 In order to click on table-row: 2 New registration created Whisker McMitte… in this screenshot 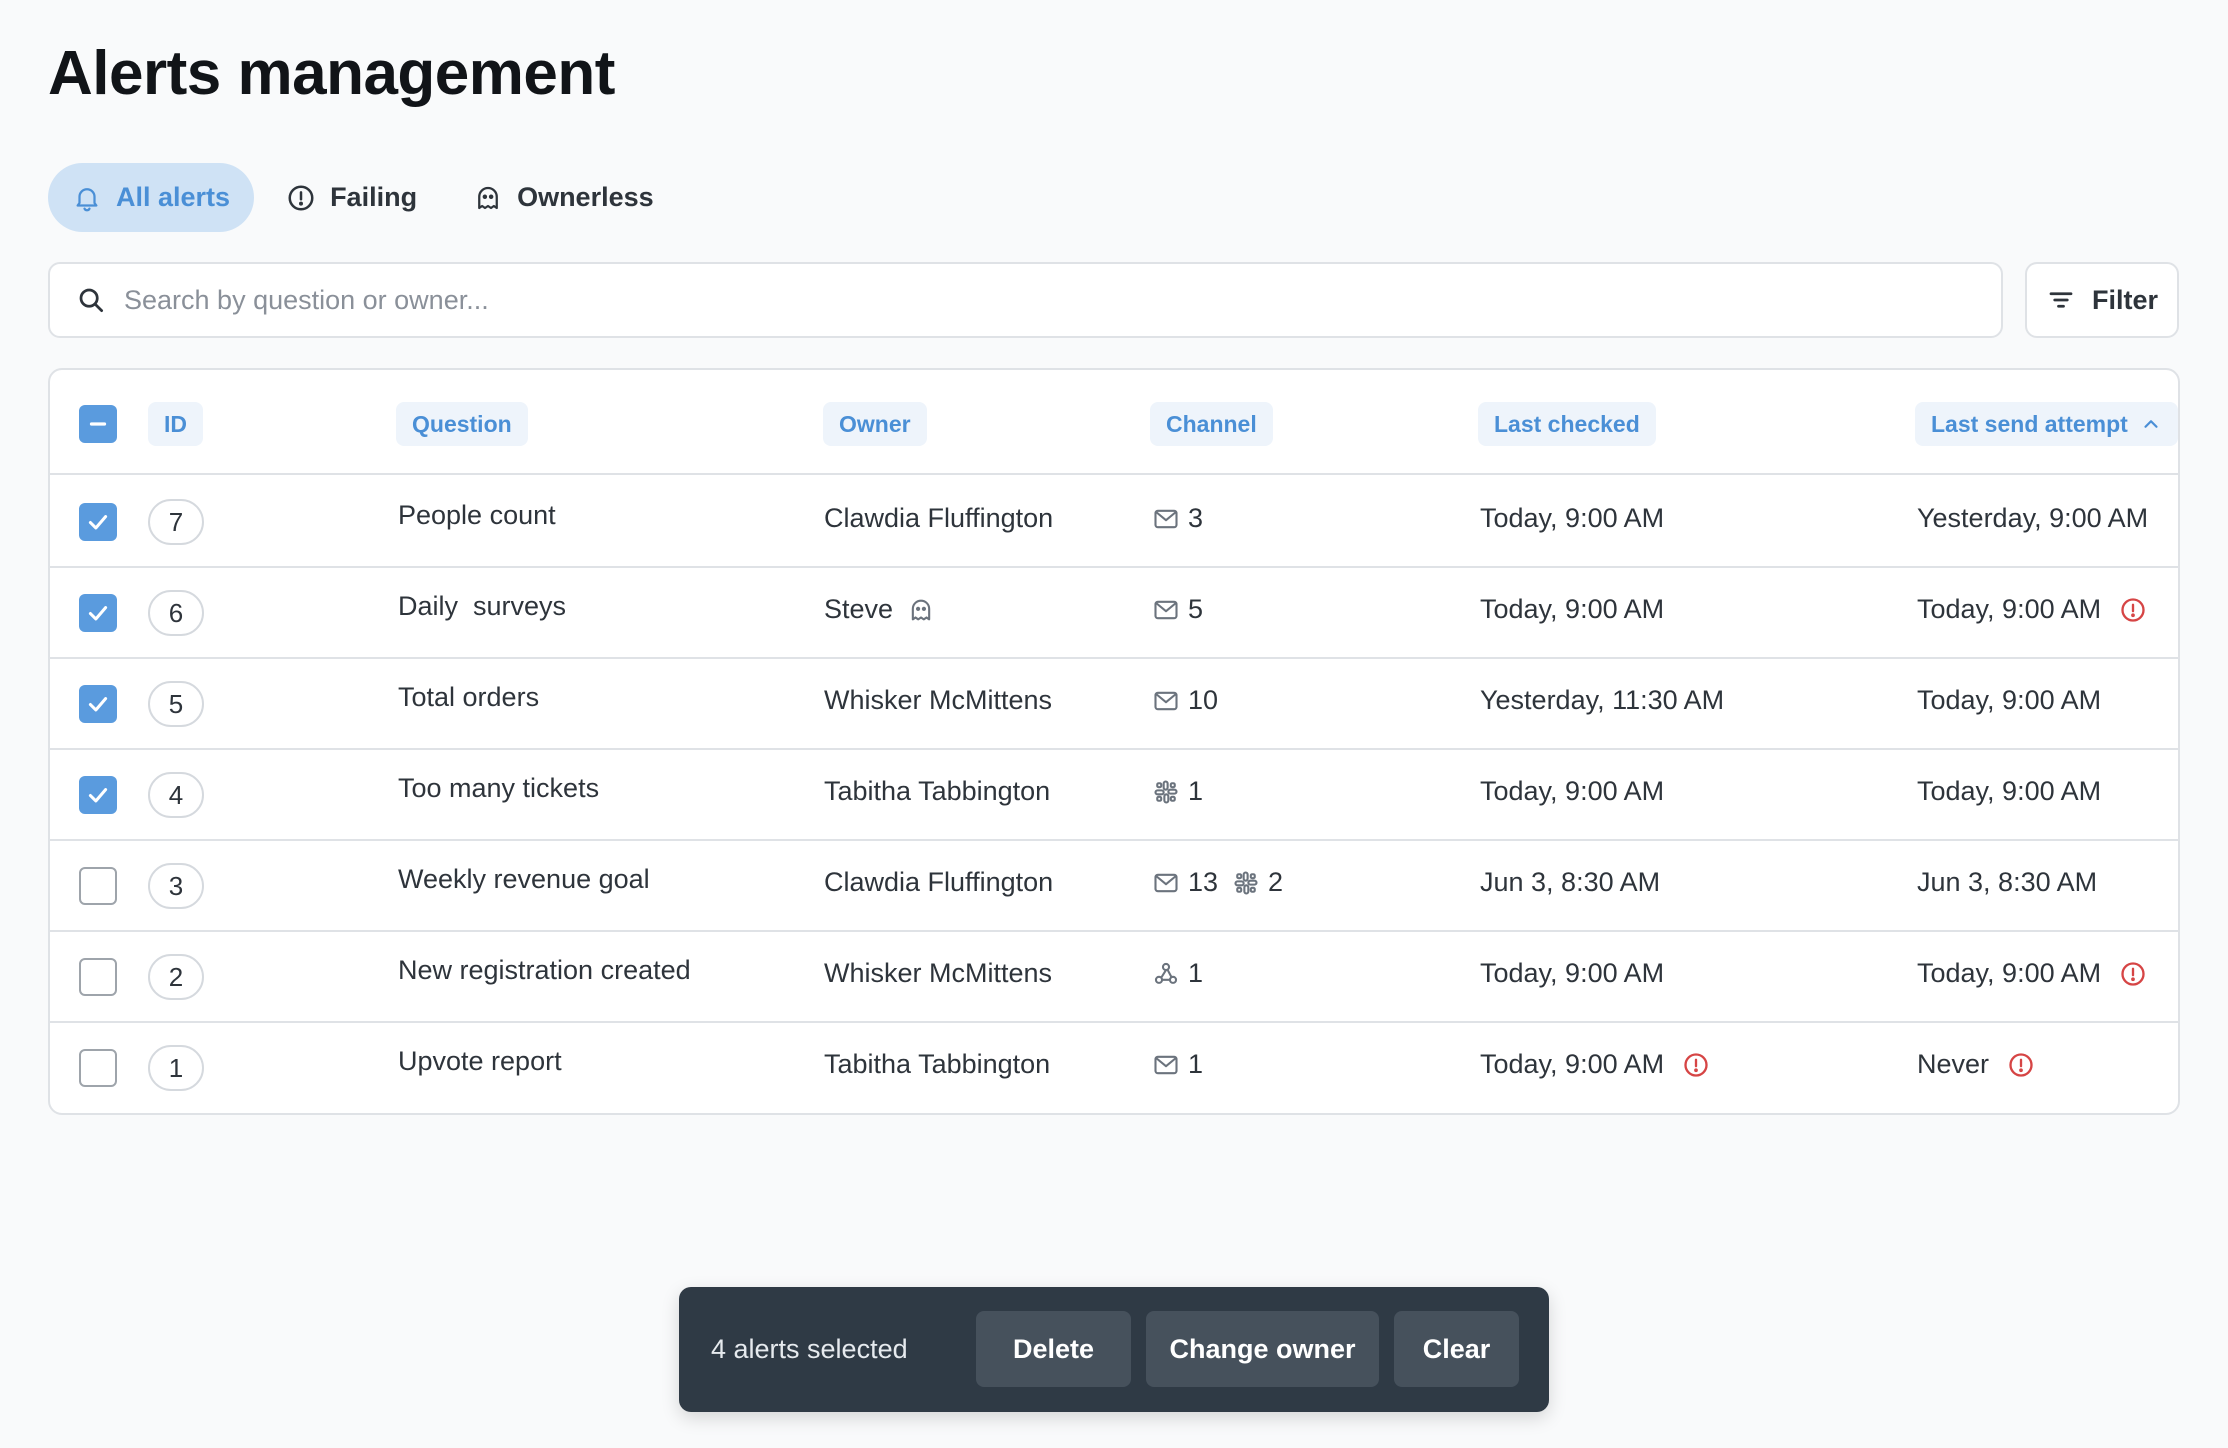, I will do `click(1114, 977)`.